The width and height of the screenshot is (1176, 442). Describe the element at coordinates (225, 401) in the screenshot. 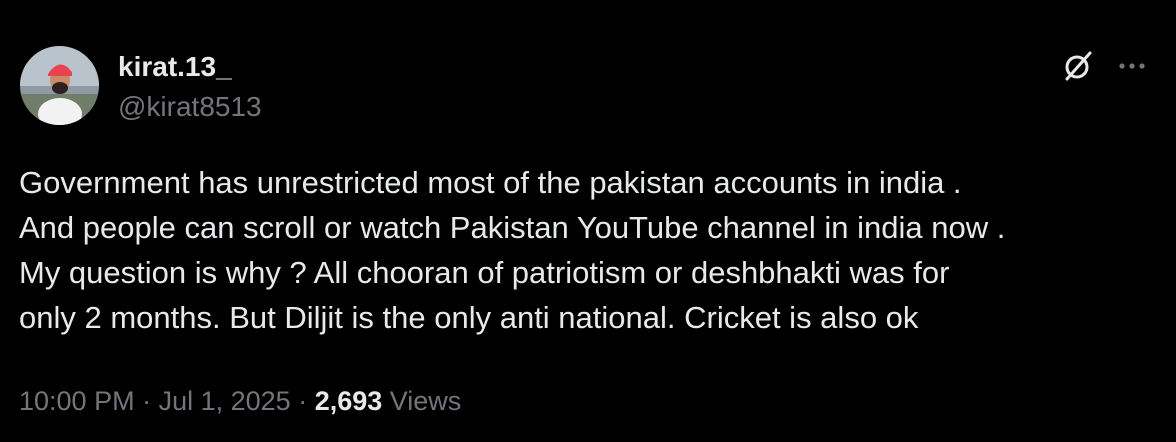

I see `tweet-date: Jul 1, 2025` at that location.